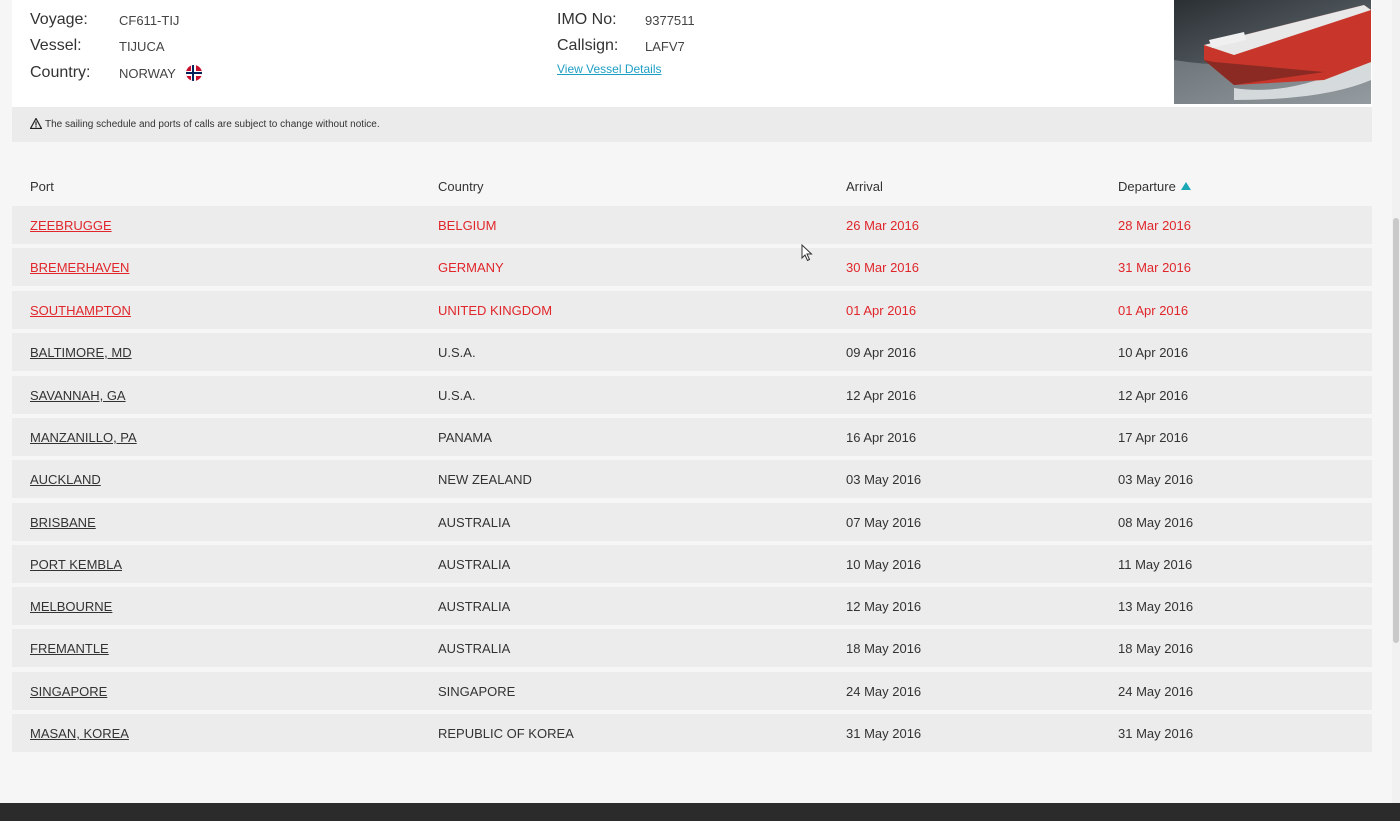  I want to click on voyage-row: Voyage:, so click(59, 20).